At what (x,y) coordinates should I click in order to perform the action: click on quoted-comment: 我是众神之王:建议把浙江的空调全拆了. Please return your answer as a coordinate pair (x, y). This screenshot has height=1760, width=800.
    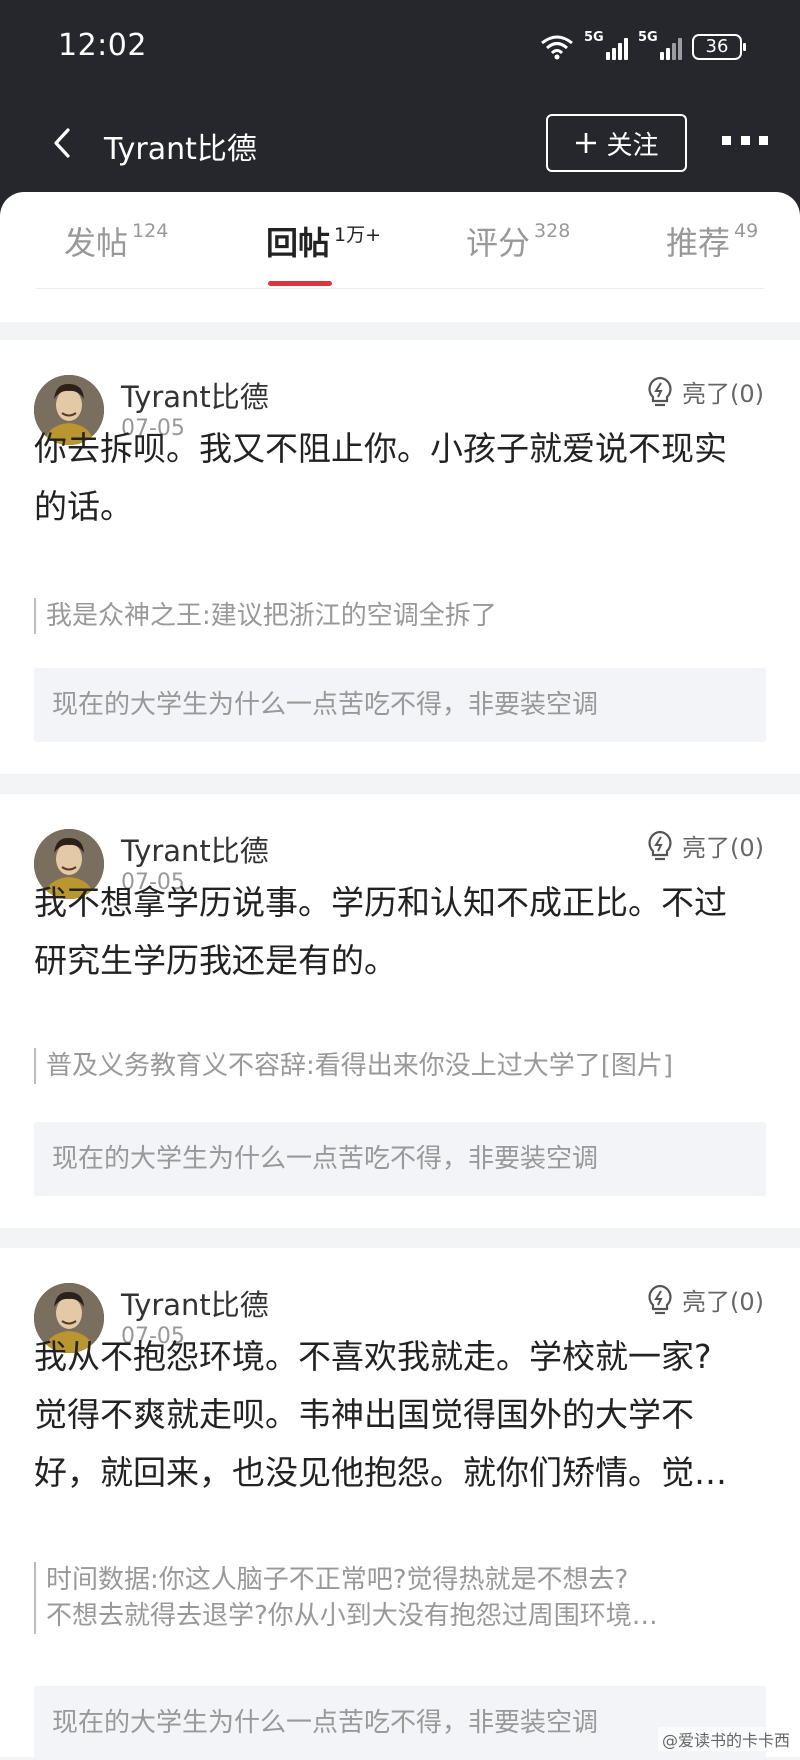
    Looking at the image, I should click on (399, 616).